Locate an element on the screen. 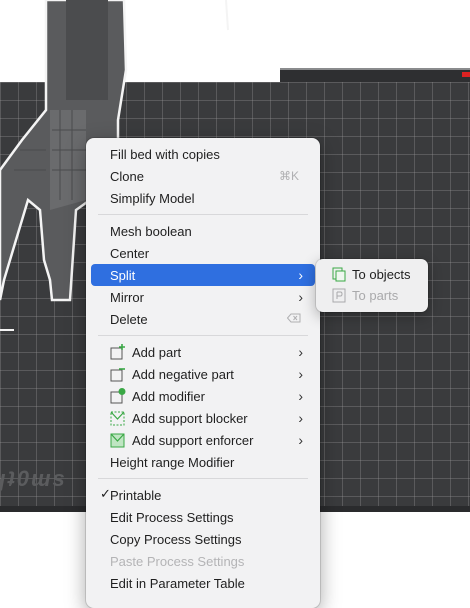  menu-item-height-range-modifier: Height range Modifier is located at coordinates (203, 462).